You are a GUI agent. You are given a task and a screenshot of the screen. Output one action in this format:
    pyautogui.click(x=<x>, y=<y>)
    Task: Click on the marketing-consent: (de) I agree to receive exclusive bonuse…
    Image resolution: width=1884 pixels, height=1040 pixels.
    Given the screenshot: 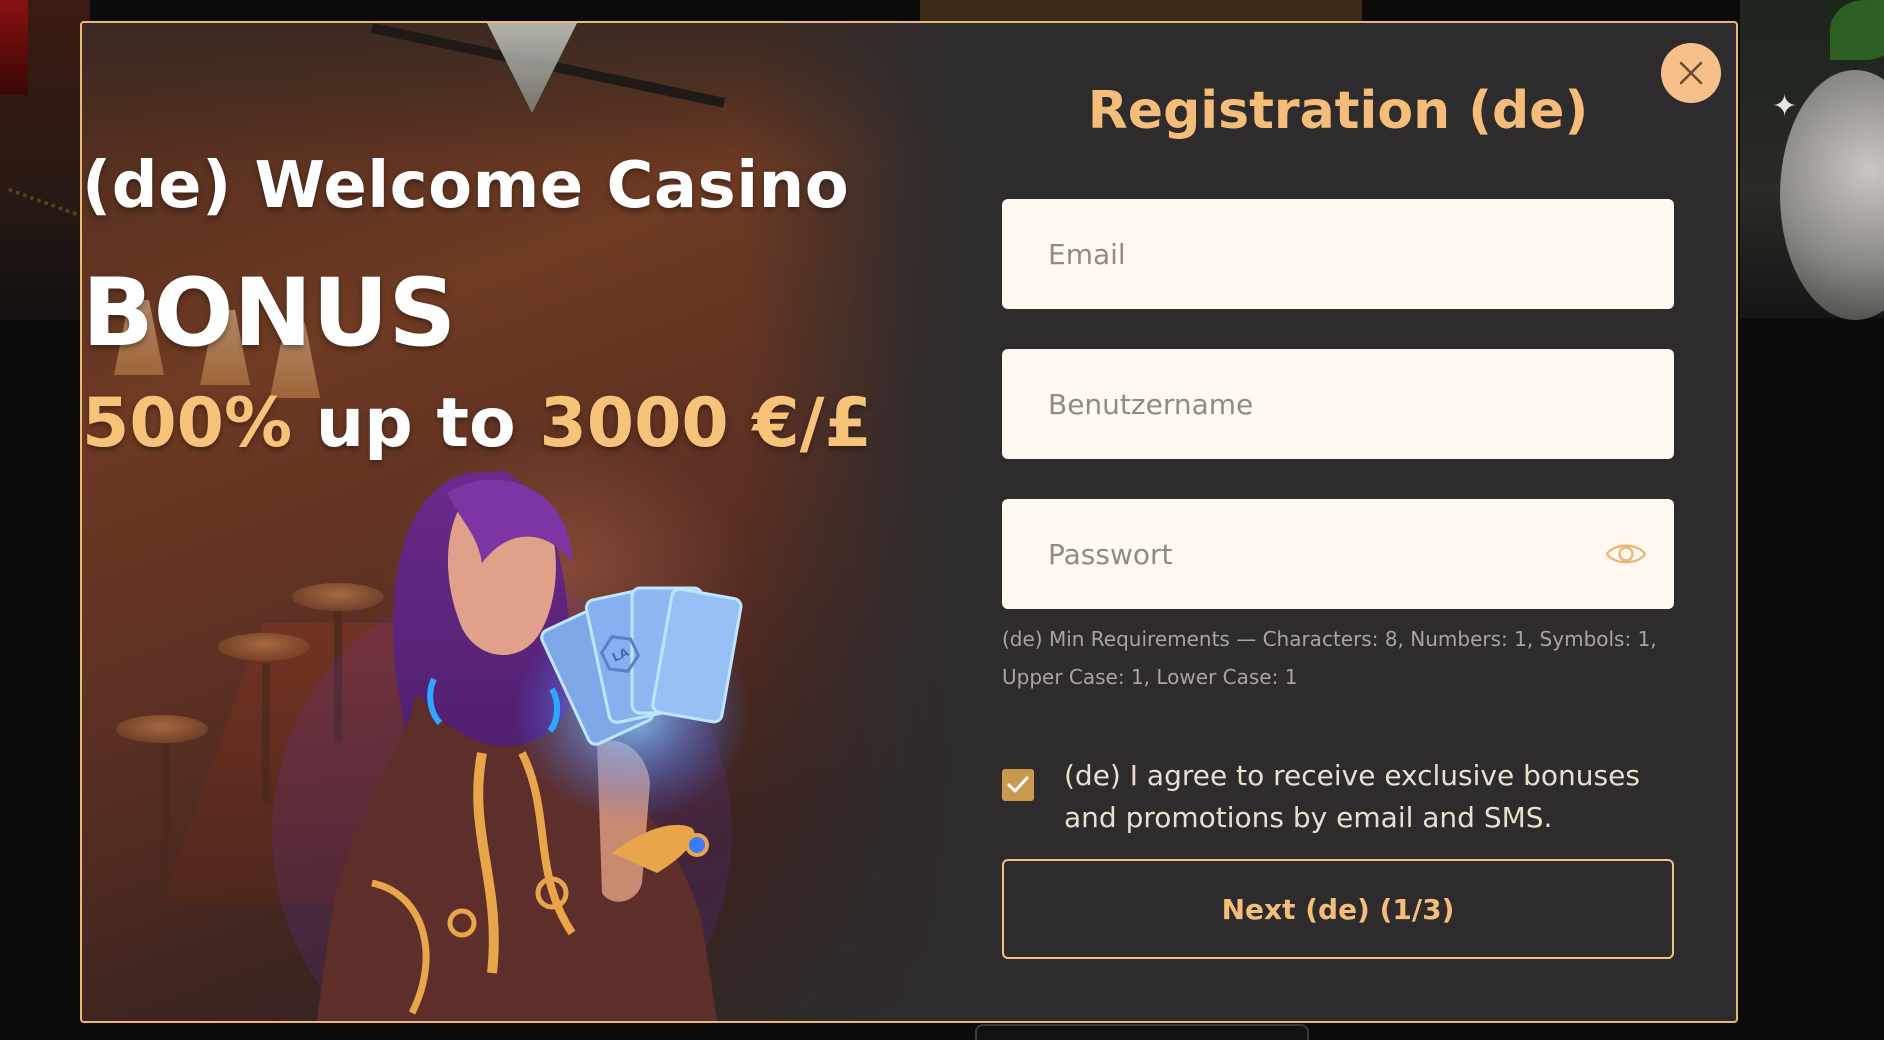 What is the action you would take?
    pyautogui.click(x=1338, y=800)
    